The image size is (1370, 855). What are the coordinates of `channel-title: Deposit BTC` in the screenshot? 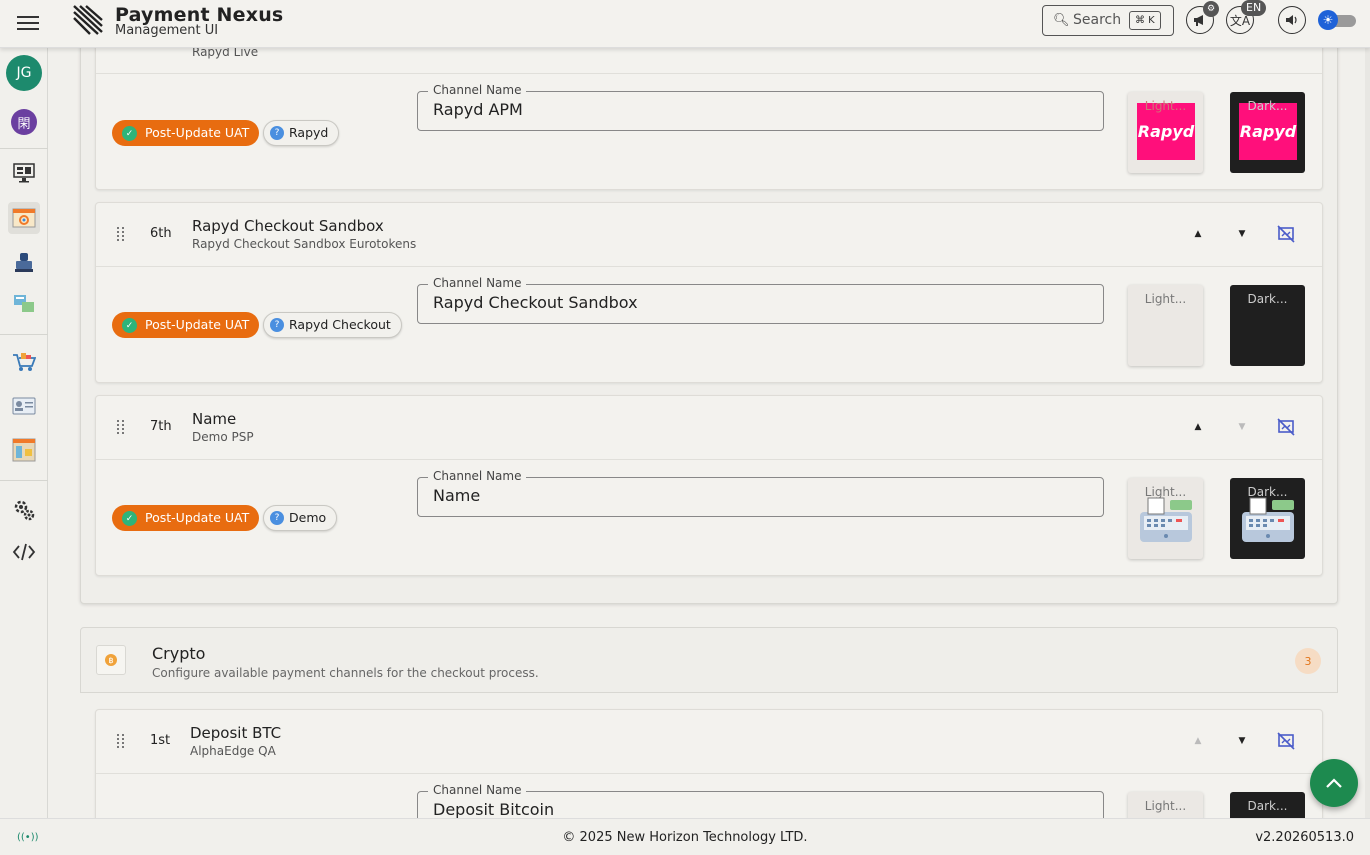 It's located at (236, 733).